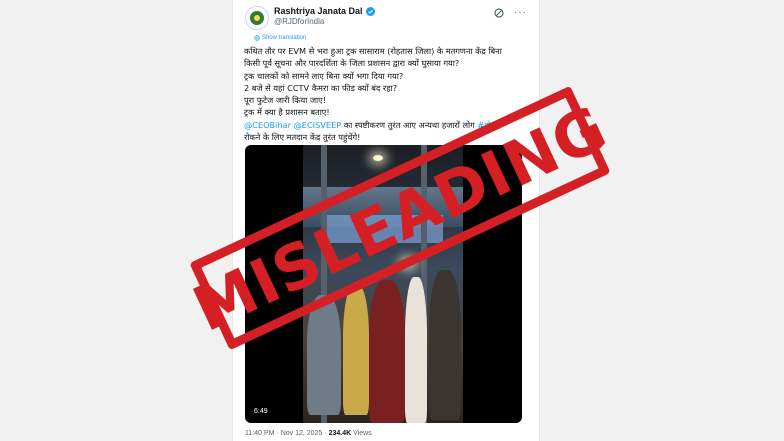 Image resolution: width=784 pixels, height=441 pixels. I want to click on display-name: Rashtriya Janata Dal, so click(318, 11).